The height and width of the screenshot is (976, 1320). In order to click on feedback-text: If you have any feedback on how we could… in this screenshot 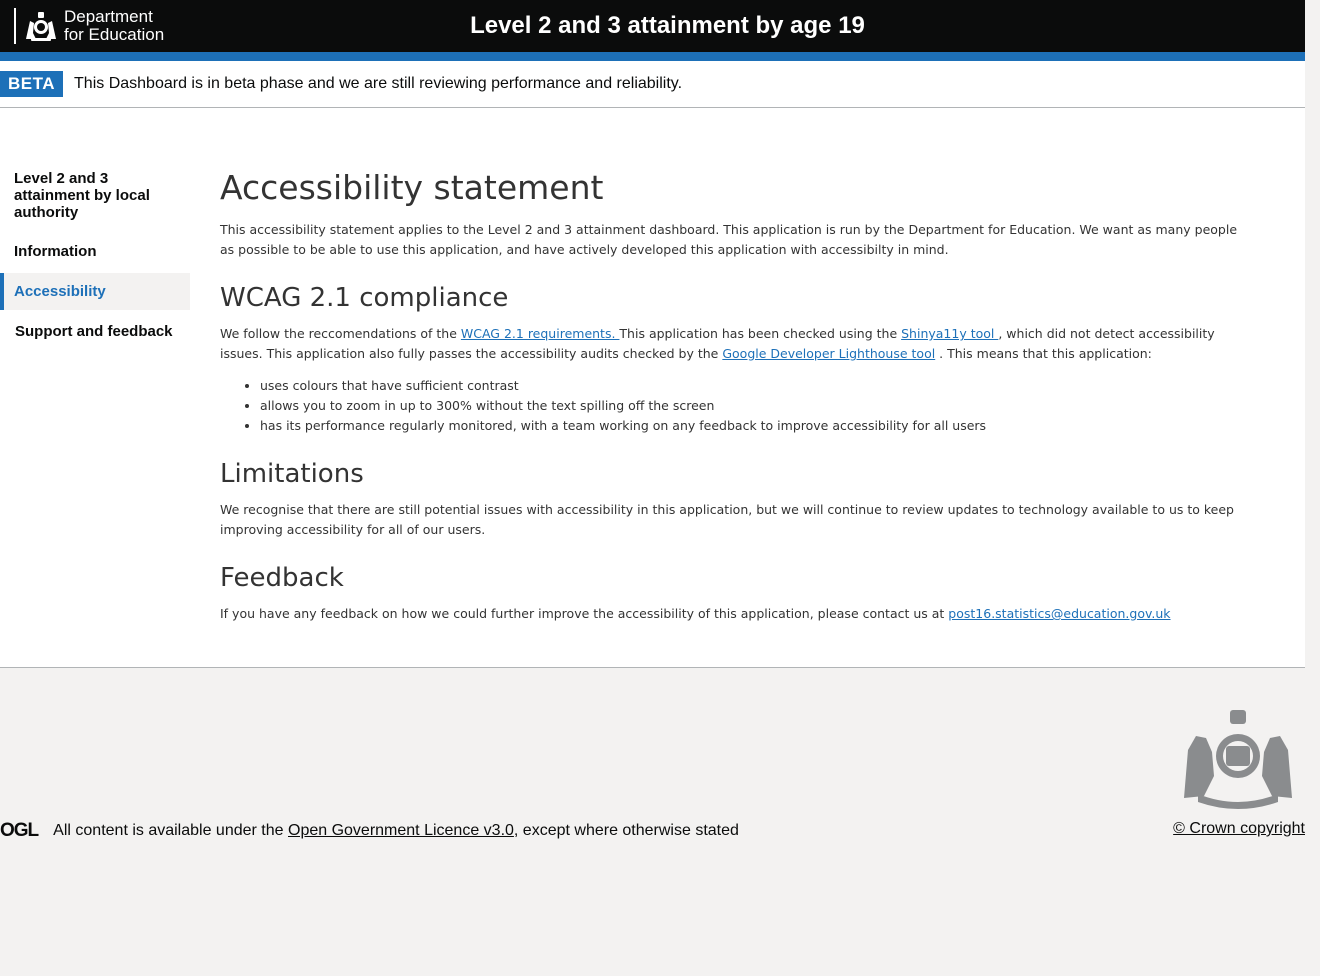, I will do `click(584, 613)`.